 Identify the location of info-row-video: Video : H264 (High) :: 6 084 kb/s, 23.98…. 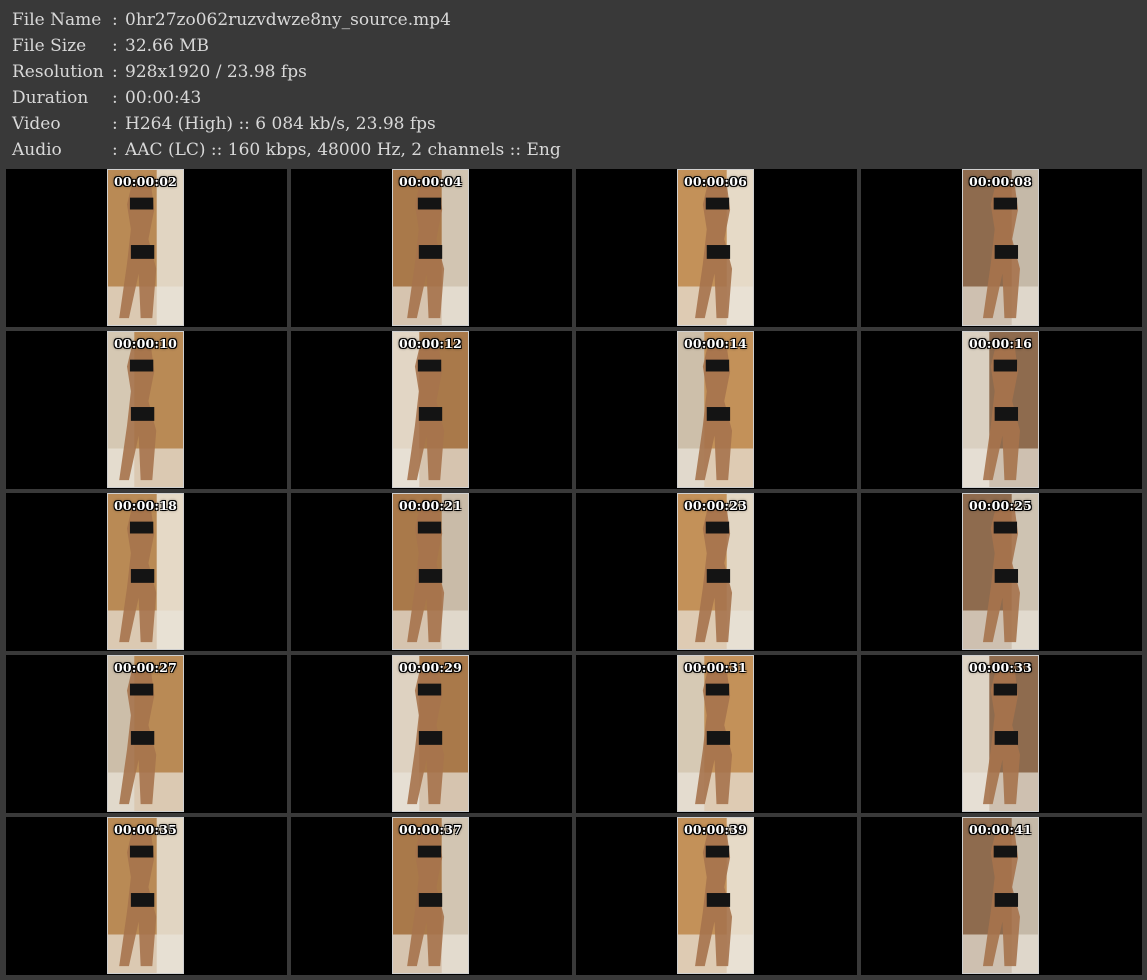
(572, 124).